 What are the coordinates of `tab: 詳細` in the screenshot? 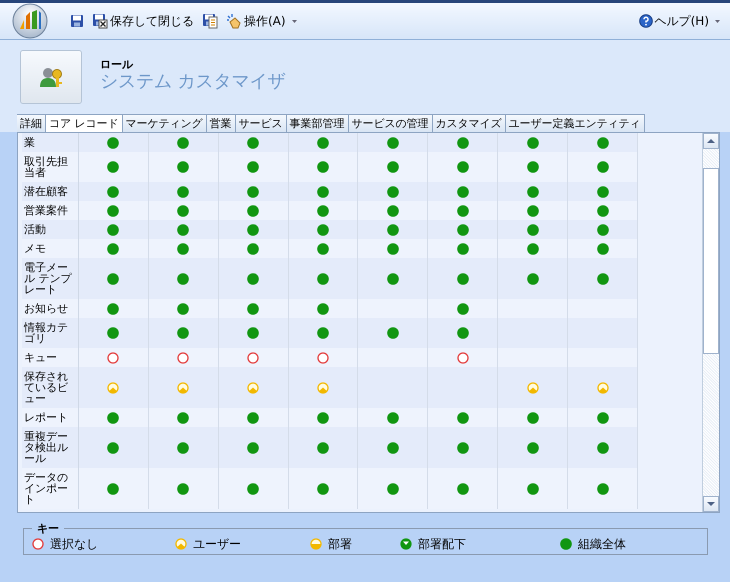 It's located at (31, 123).